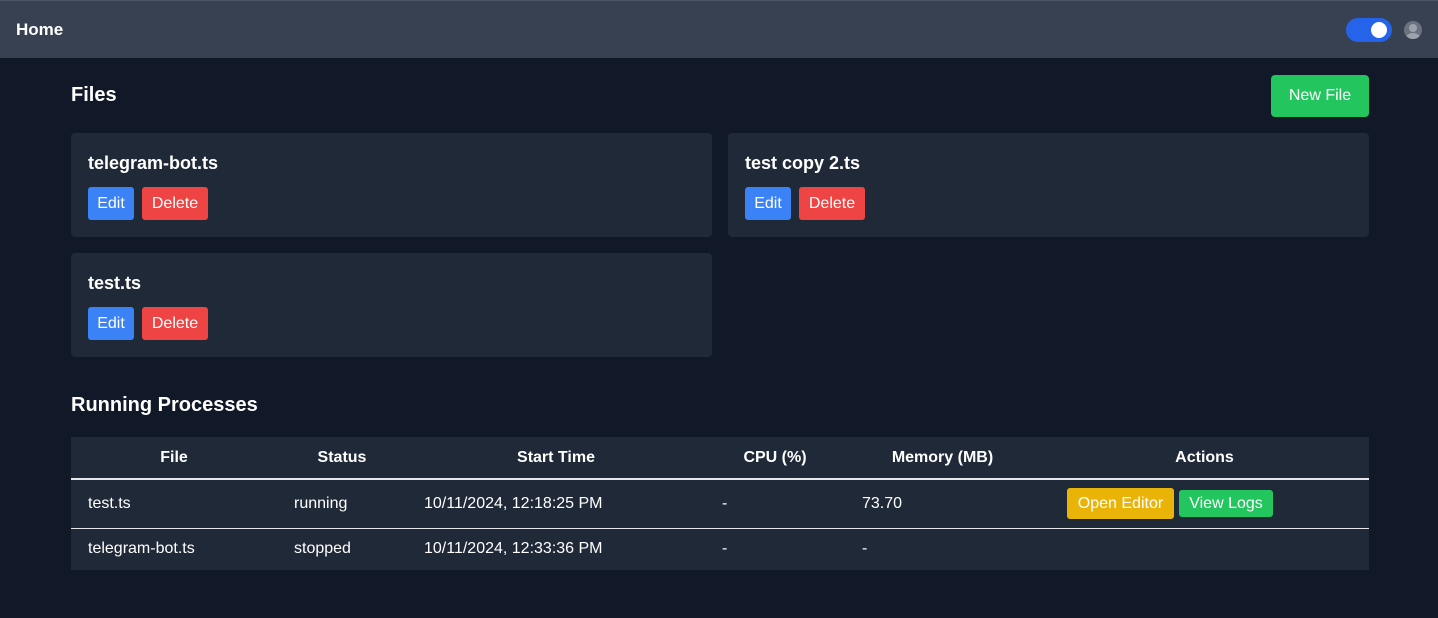  I want to click on cell-file: test.ts, so click(174, 504).